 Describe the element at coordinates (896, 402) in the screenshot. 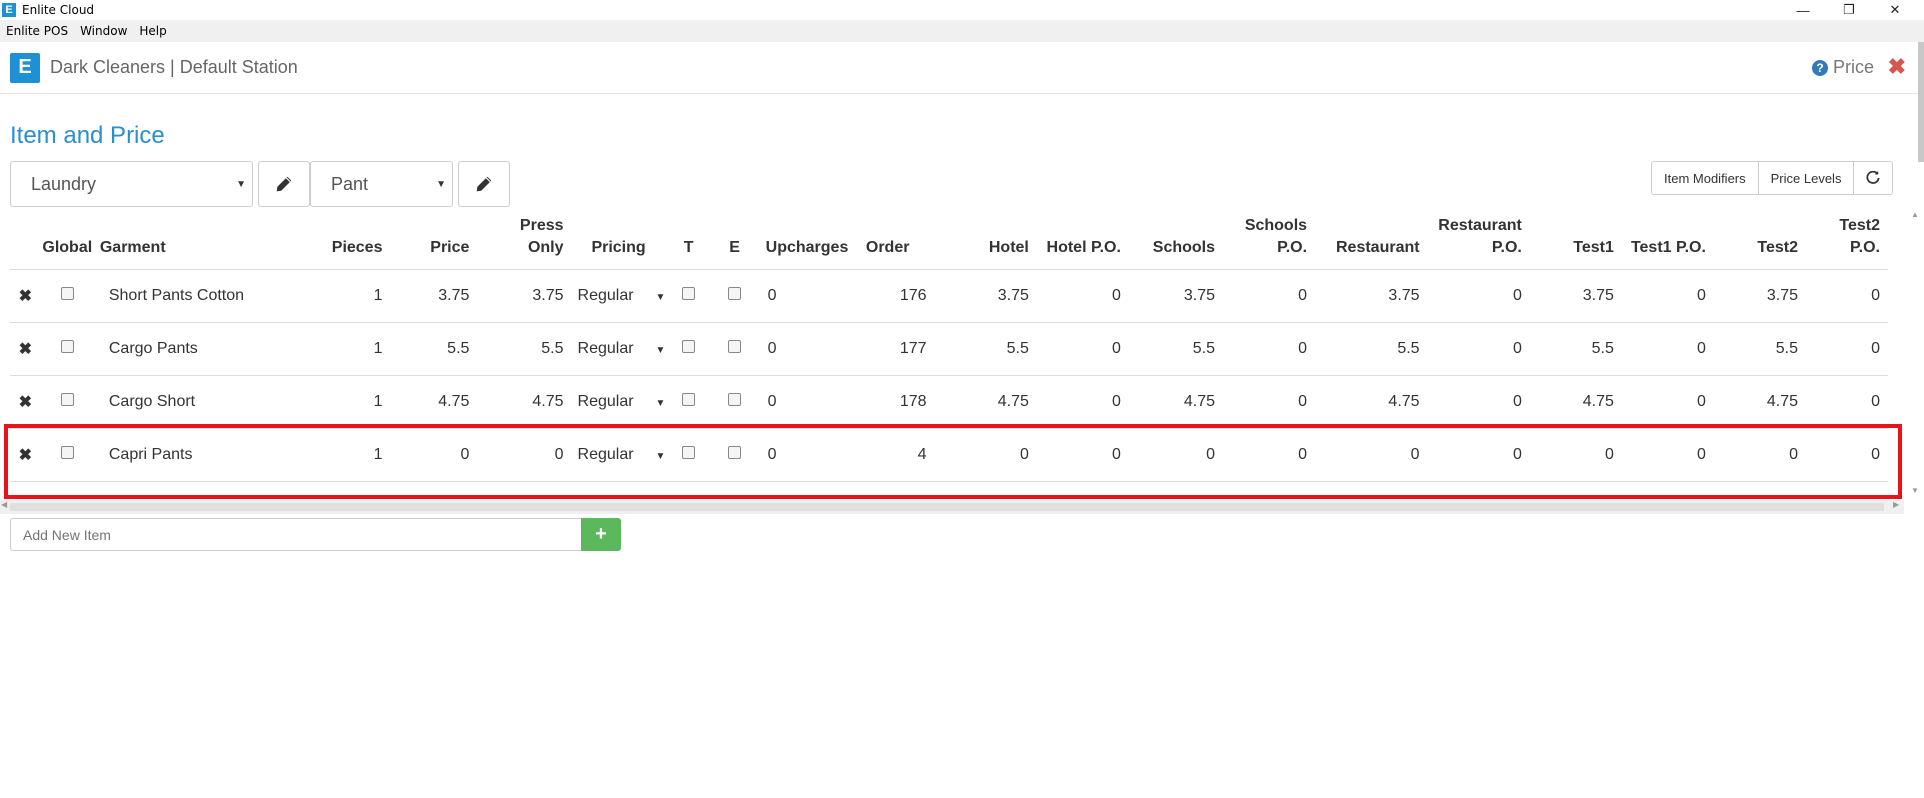

I see `cell-order: 178` at that location.